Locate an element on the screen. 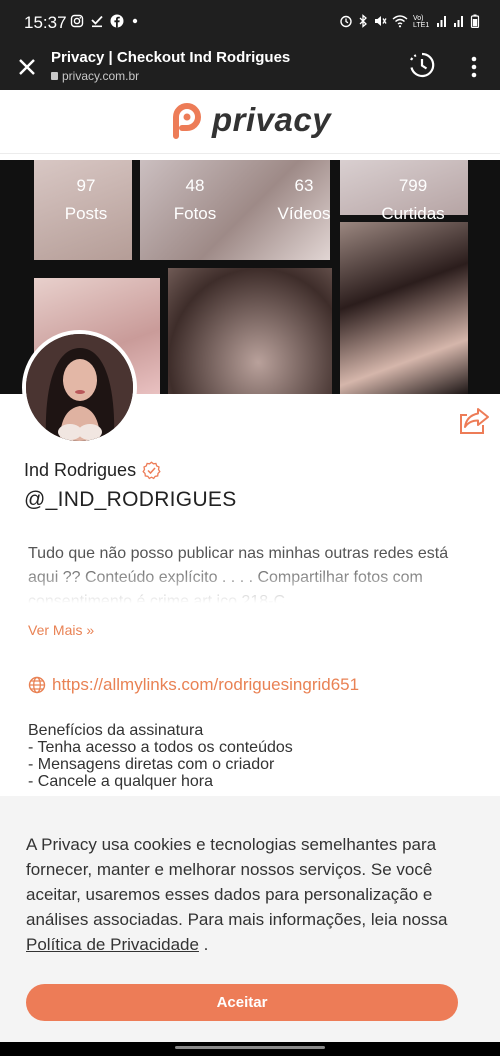 The image size is (500, 1056). benefit-item: - Mensagens diretas com o criador is located at coordinates (151, 764).